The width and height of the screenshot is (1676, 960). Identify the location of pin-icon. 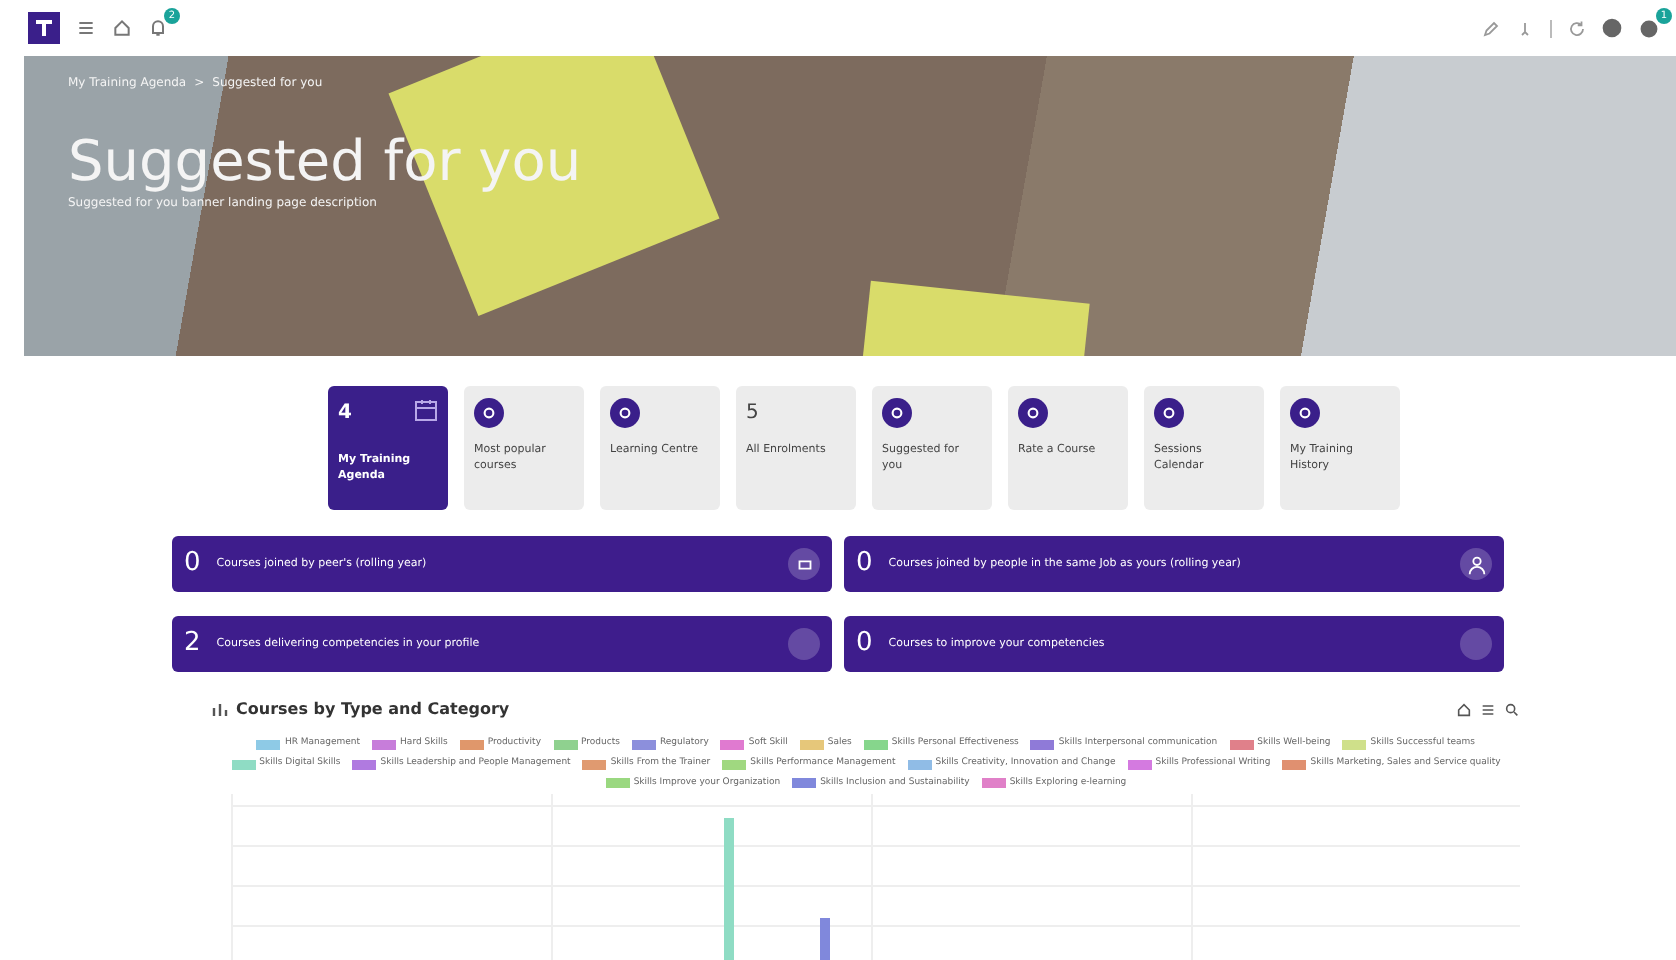
(1525, 28).